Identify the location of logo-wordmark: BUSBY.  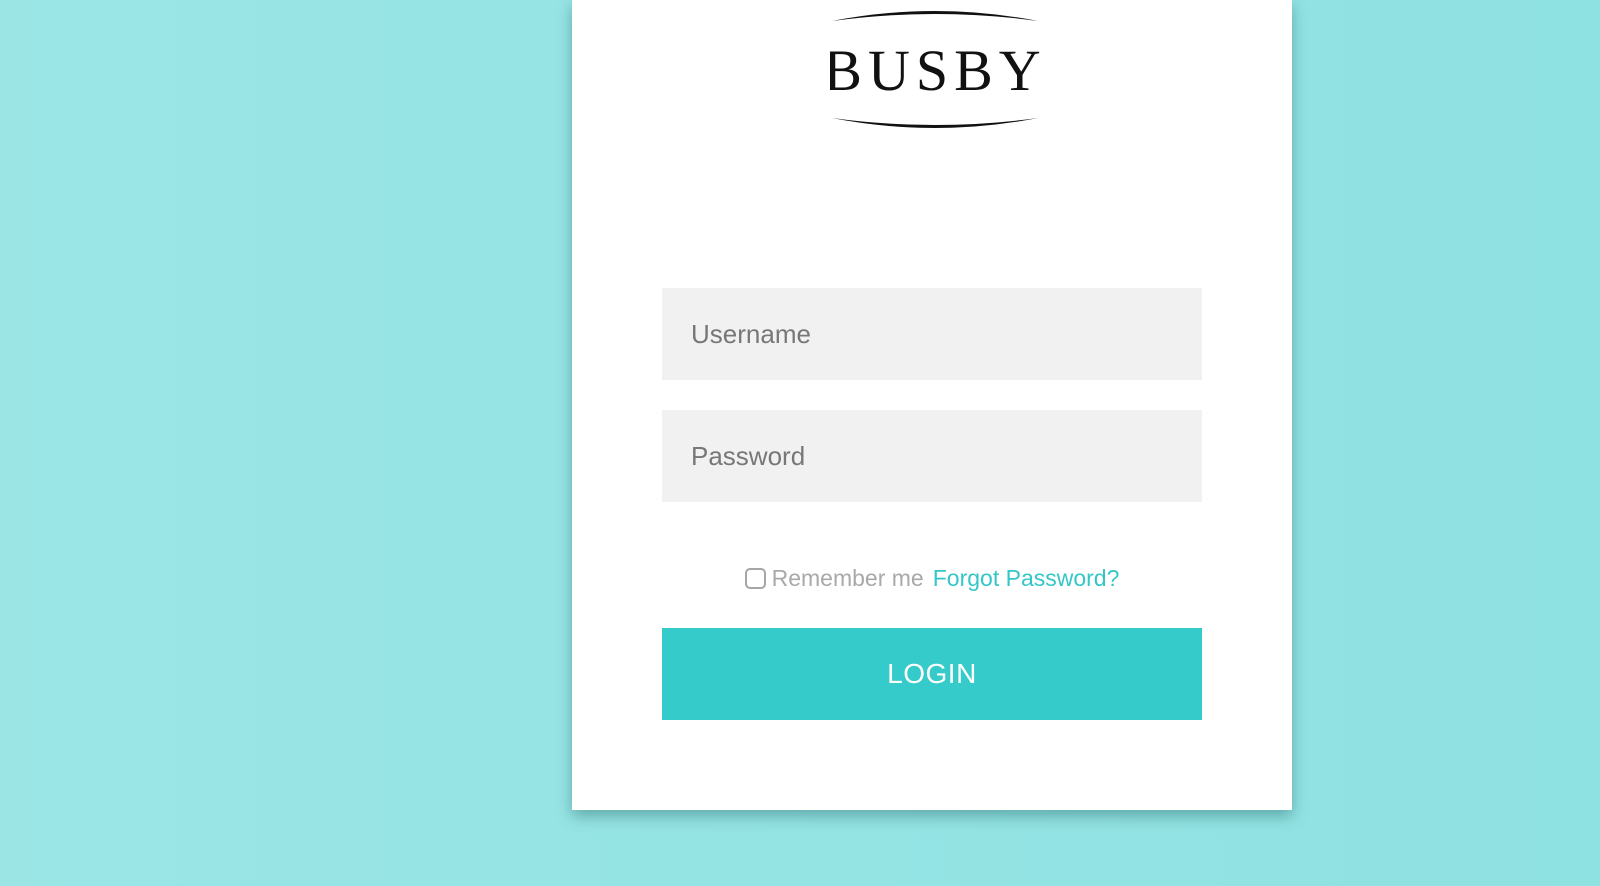
(935, 70).